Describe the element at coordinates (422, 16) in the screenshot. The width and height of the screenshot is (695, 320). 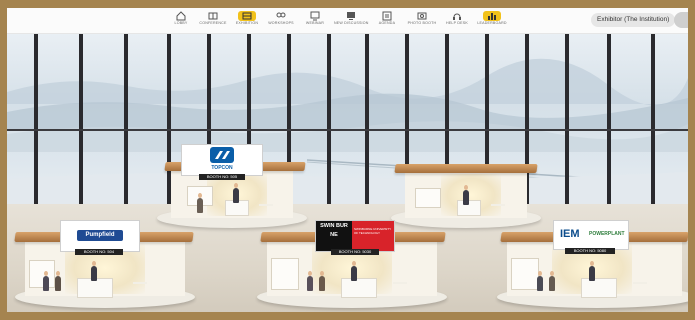
I see `photo-booth-icon` at that location.